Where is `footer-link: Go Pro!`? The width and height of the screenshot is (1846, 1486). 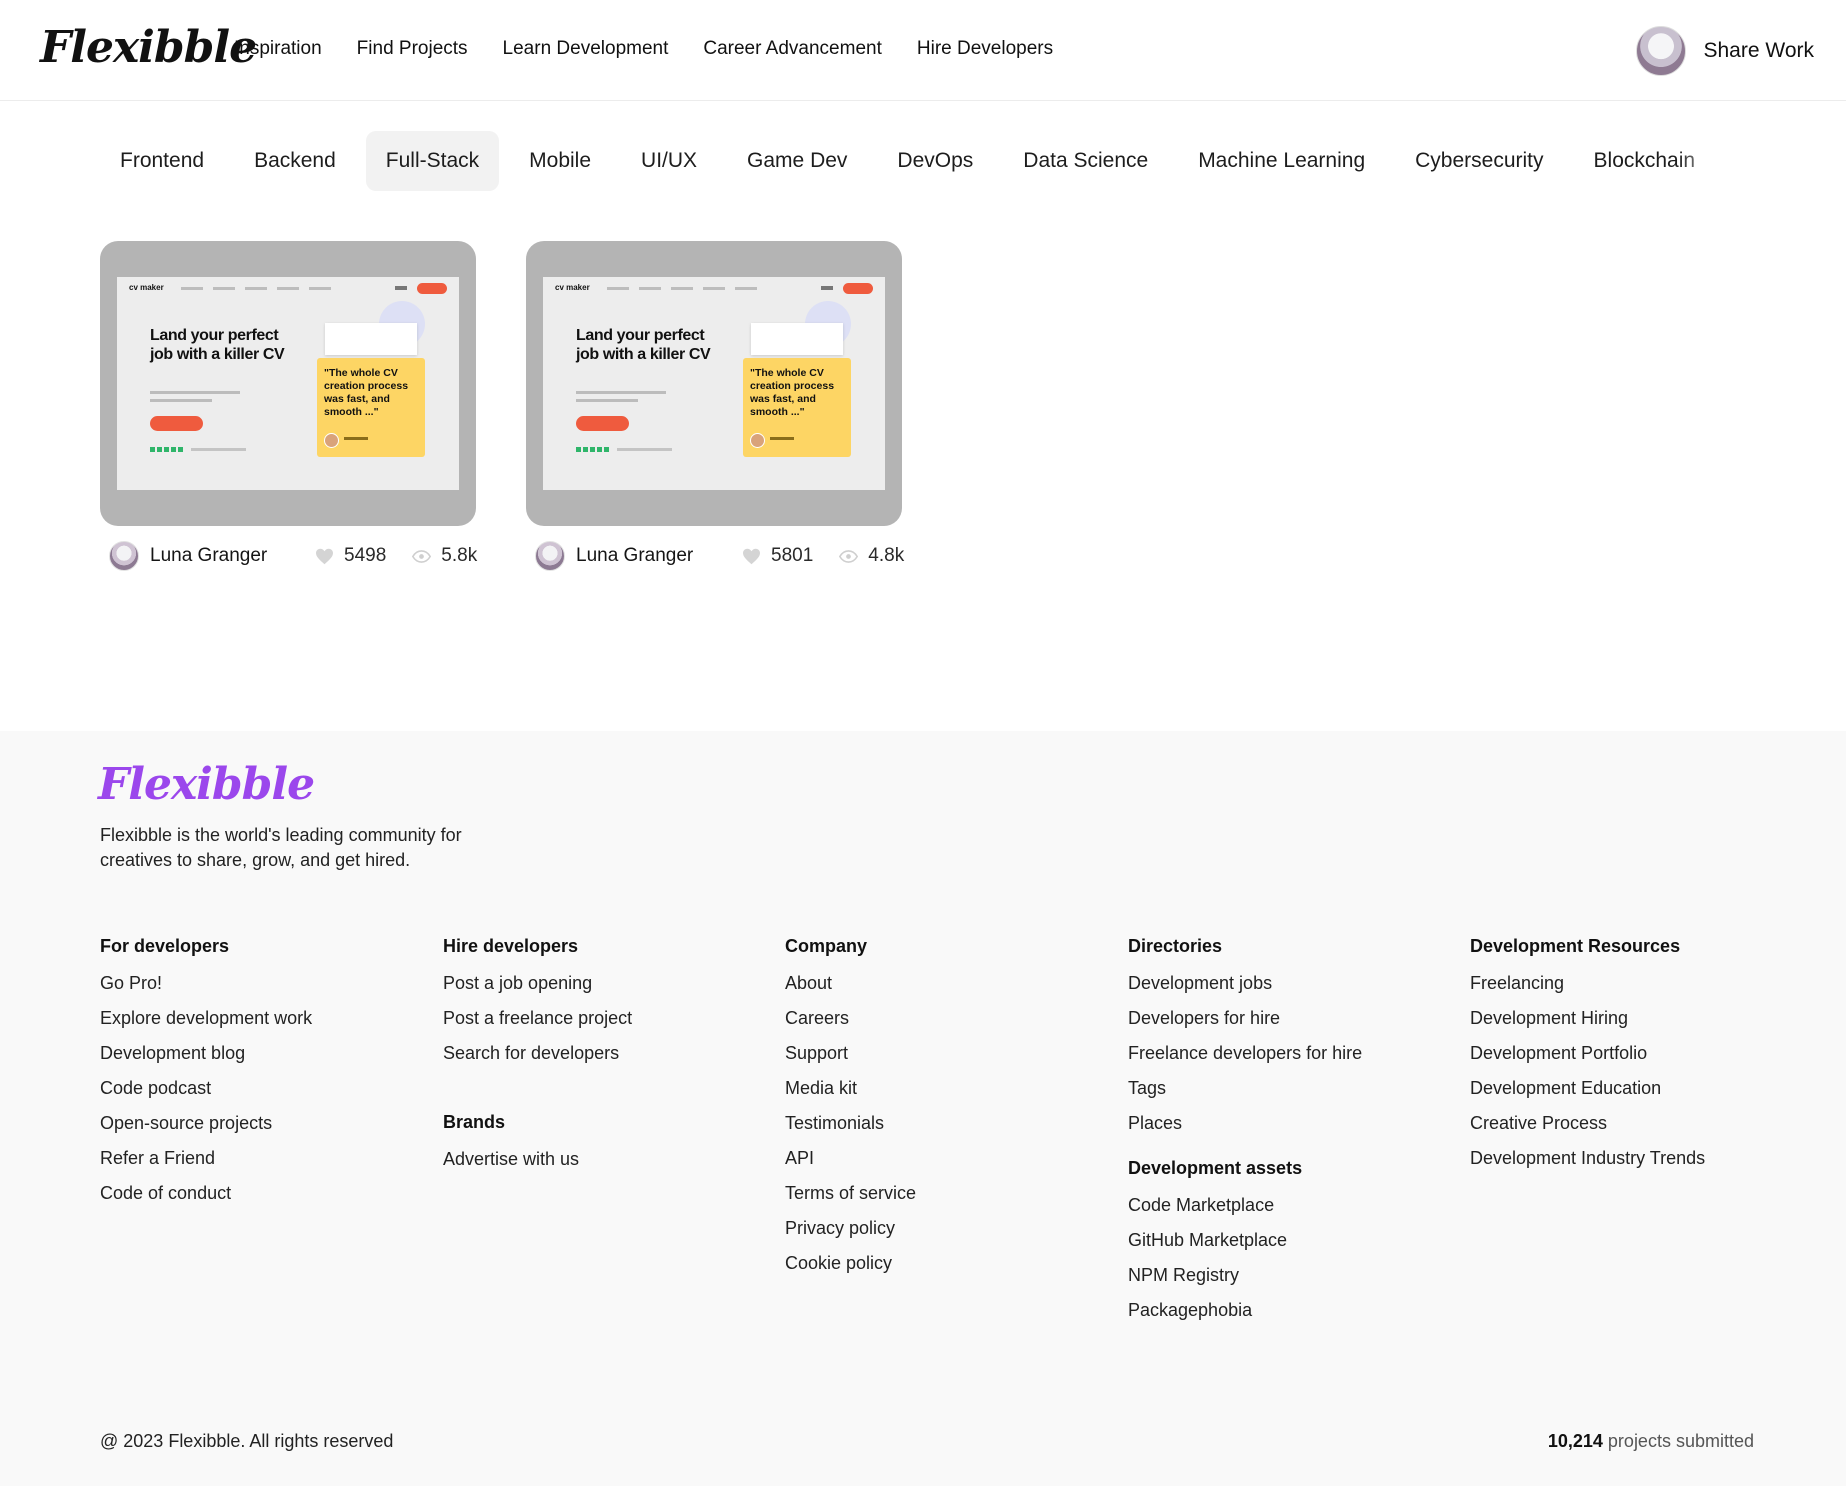
footer-link: Go Pro! is located at coordinates (265, 989).